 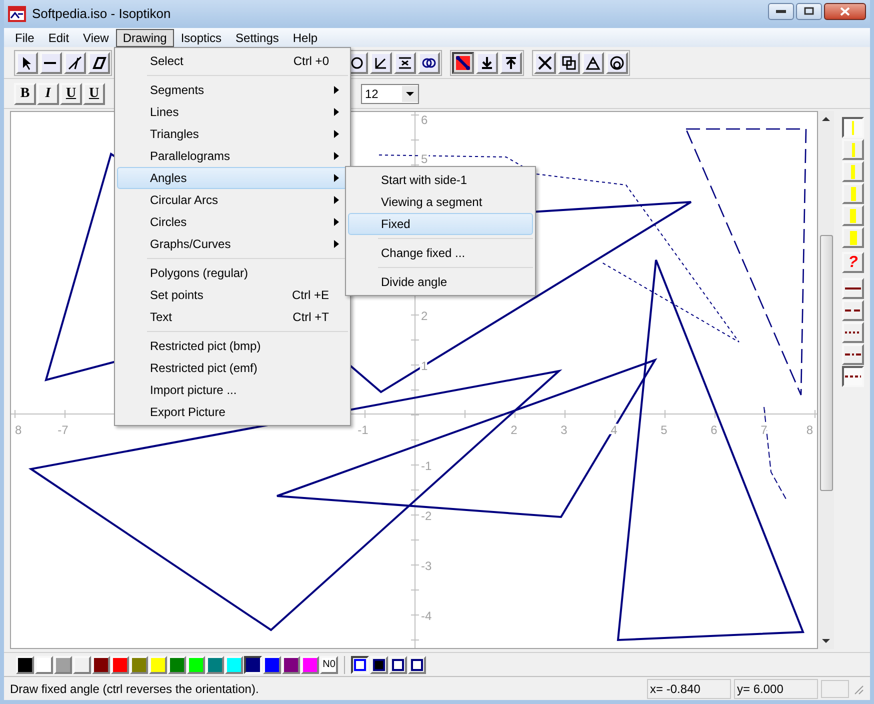 I want to click on menu-item: View, so click(x=96, y=37).